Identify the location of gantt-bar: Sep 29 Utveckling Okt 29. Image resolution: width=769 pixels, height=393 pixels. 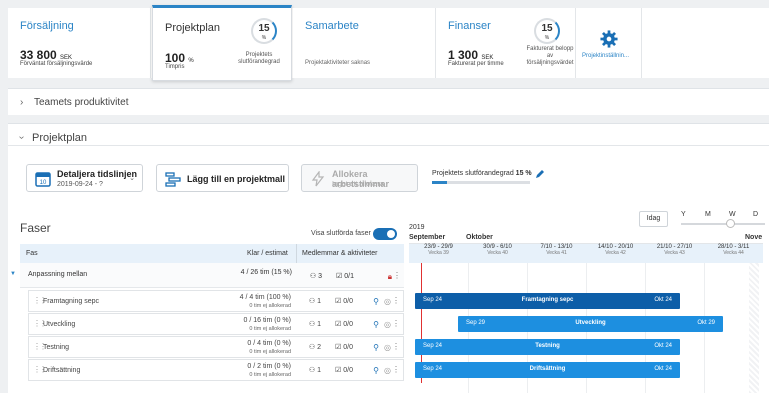
(590, 324).